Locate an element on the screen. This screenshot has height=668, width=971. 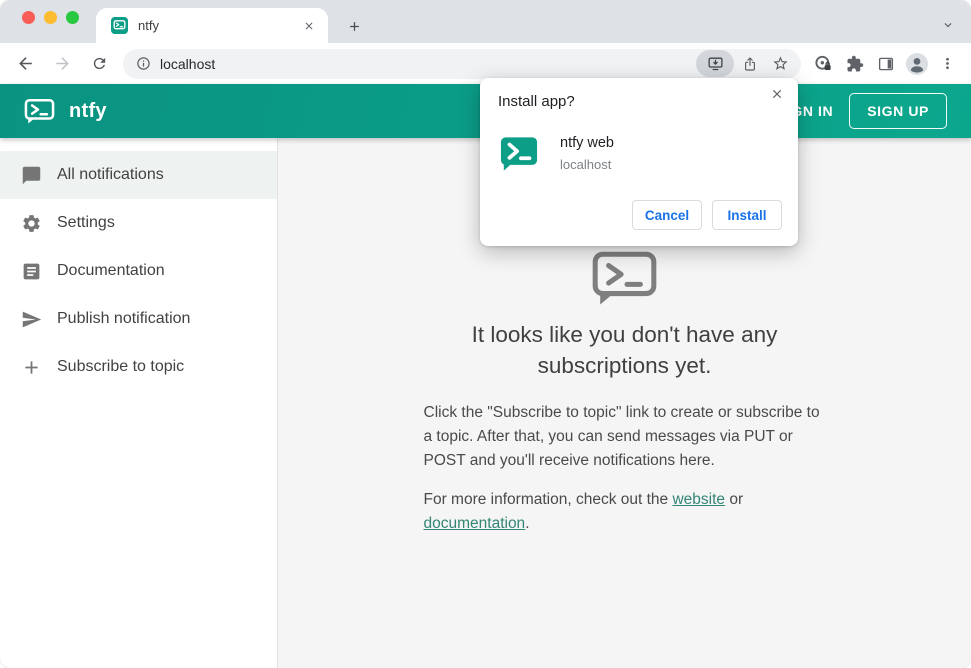
extensions-puzzle-icon is located at coordinates (854, 64).